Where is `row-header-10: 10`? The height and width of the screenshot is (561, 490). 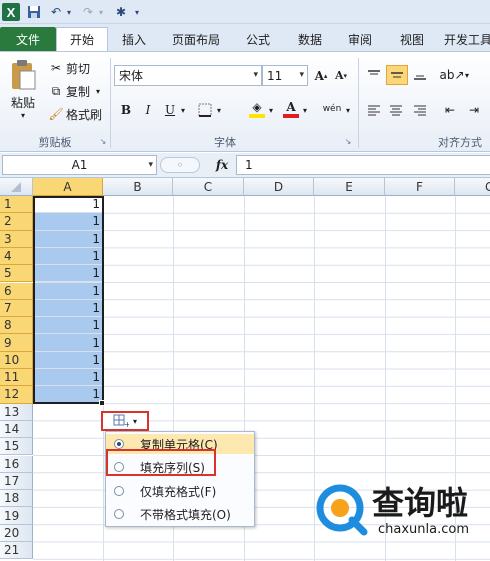
row-header-10: 10 is located at coordinates (16, 360).